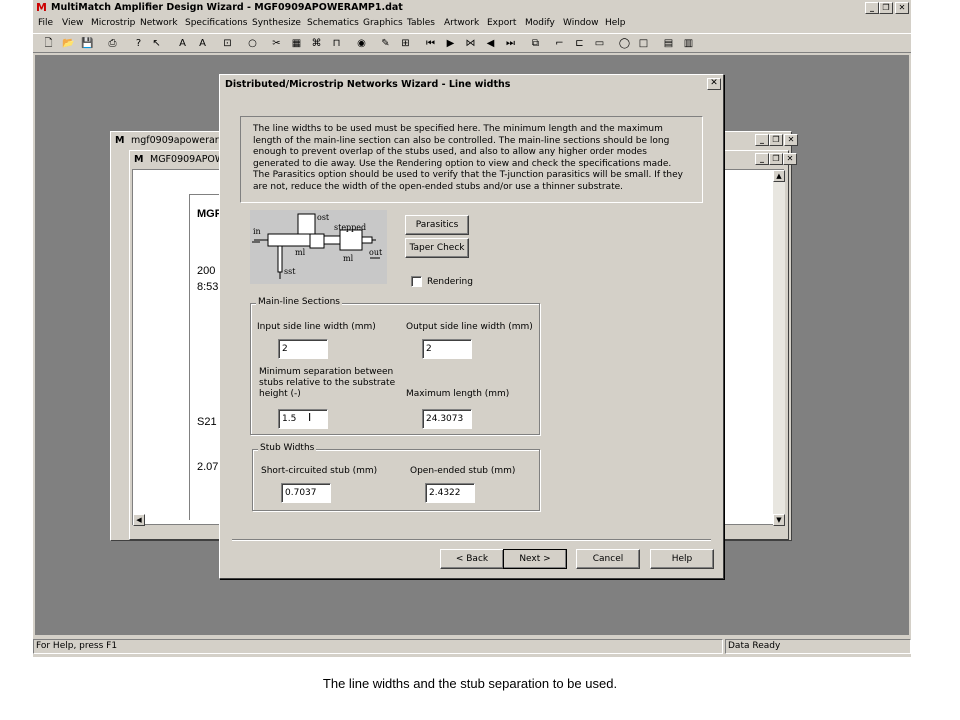 The height and width of the screenshot is (720, 960). I want to click on child-1-close-button: ✕, so click(791, 140).